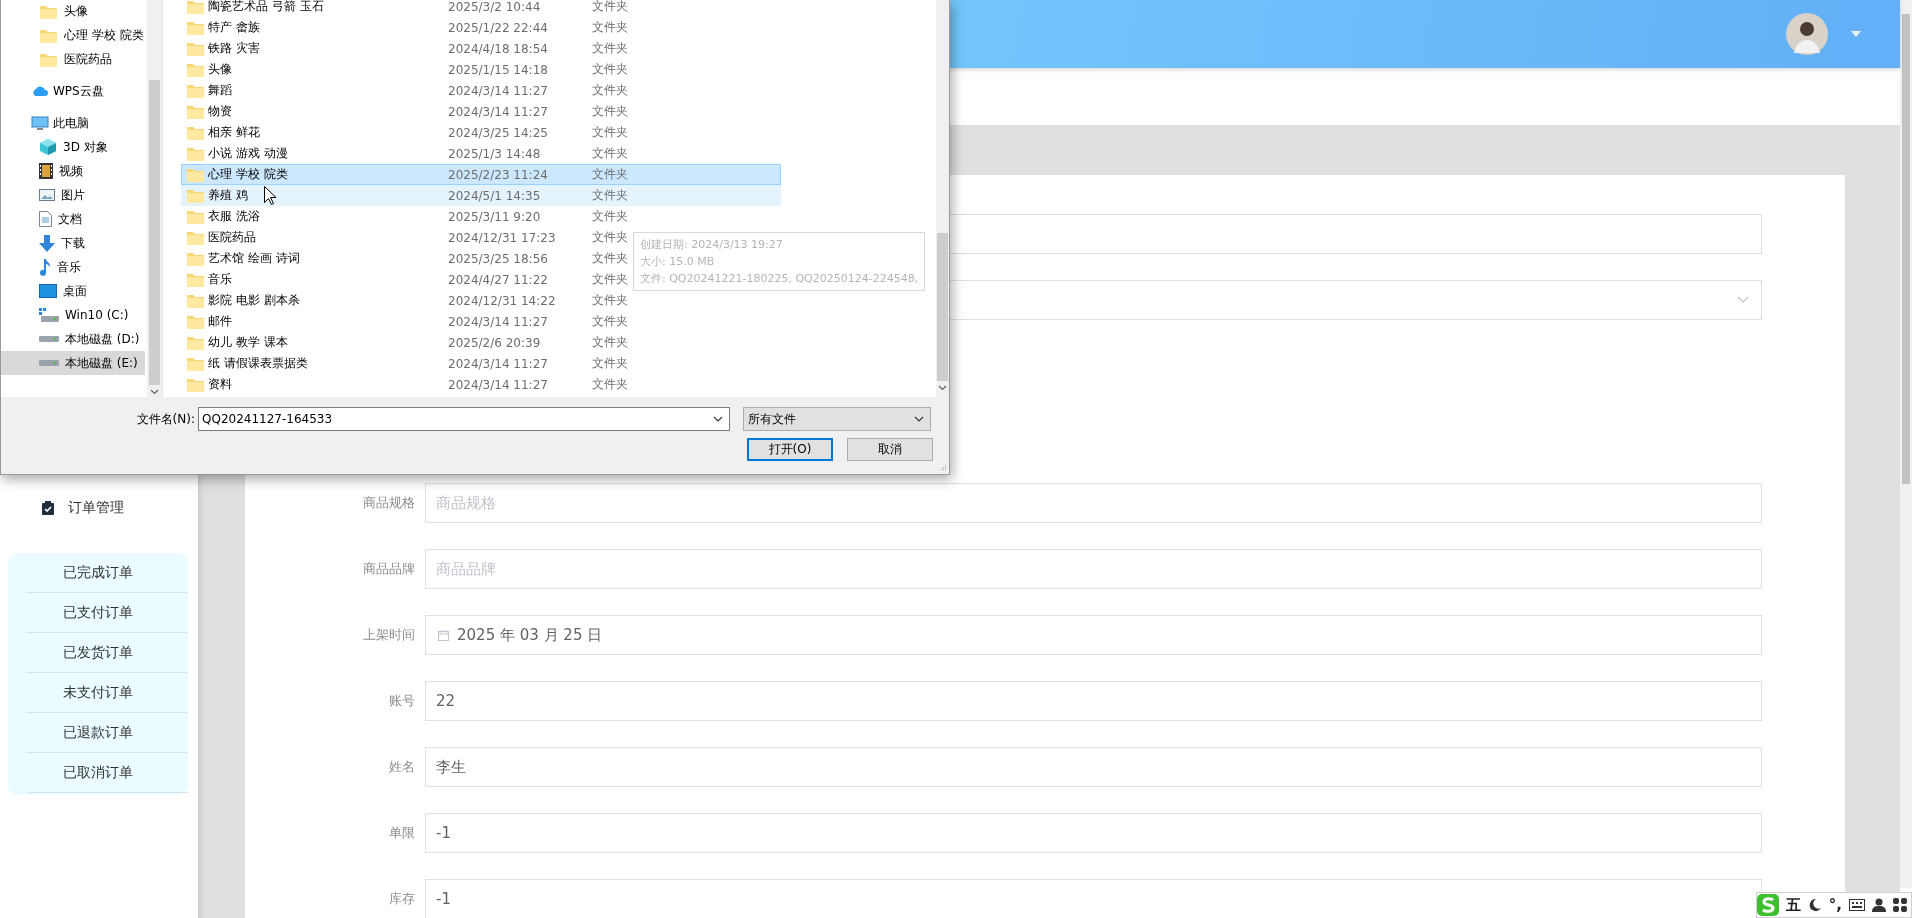 Image resolution: width=1912 pixels, height=918 pixels. I want to click on file-name: 铁路 灾害, so click(234, 48).